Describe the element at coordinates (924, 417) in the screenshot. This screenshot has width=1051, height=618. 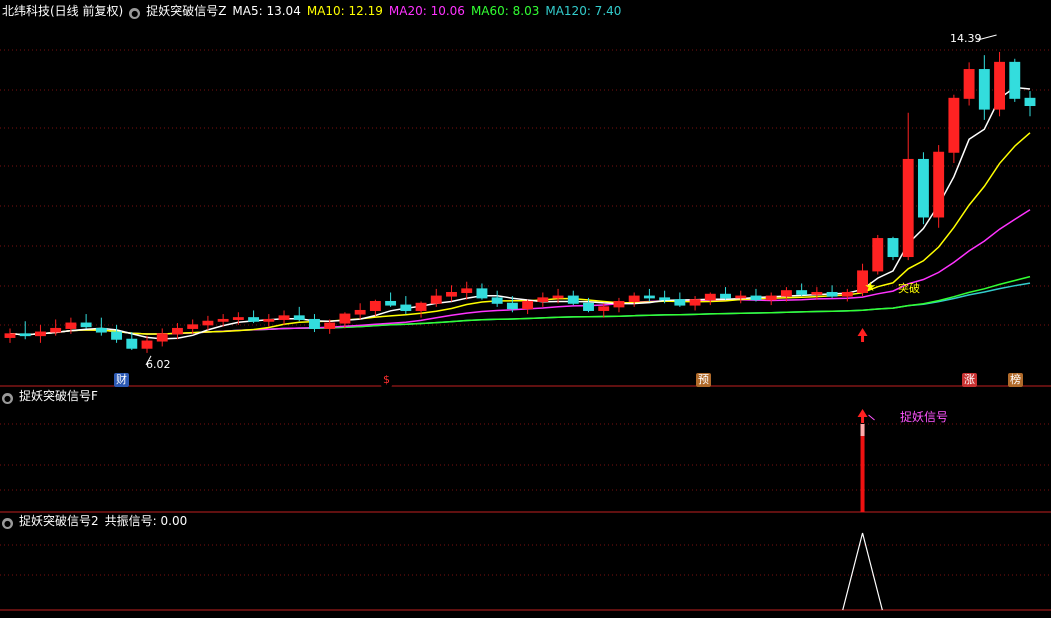
I see `demon-signal-label: 捉妖信号` at that location.